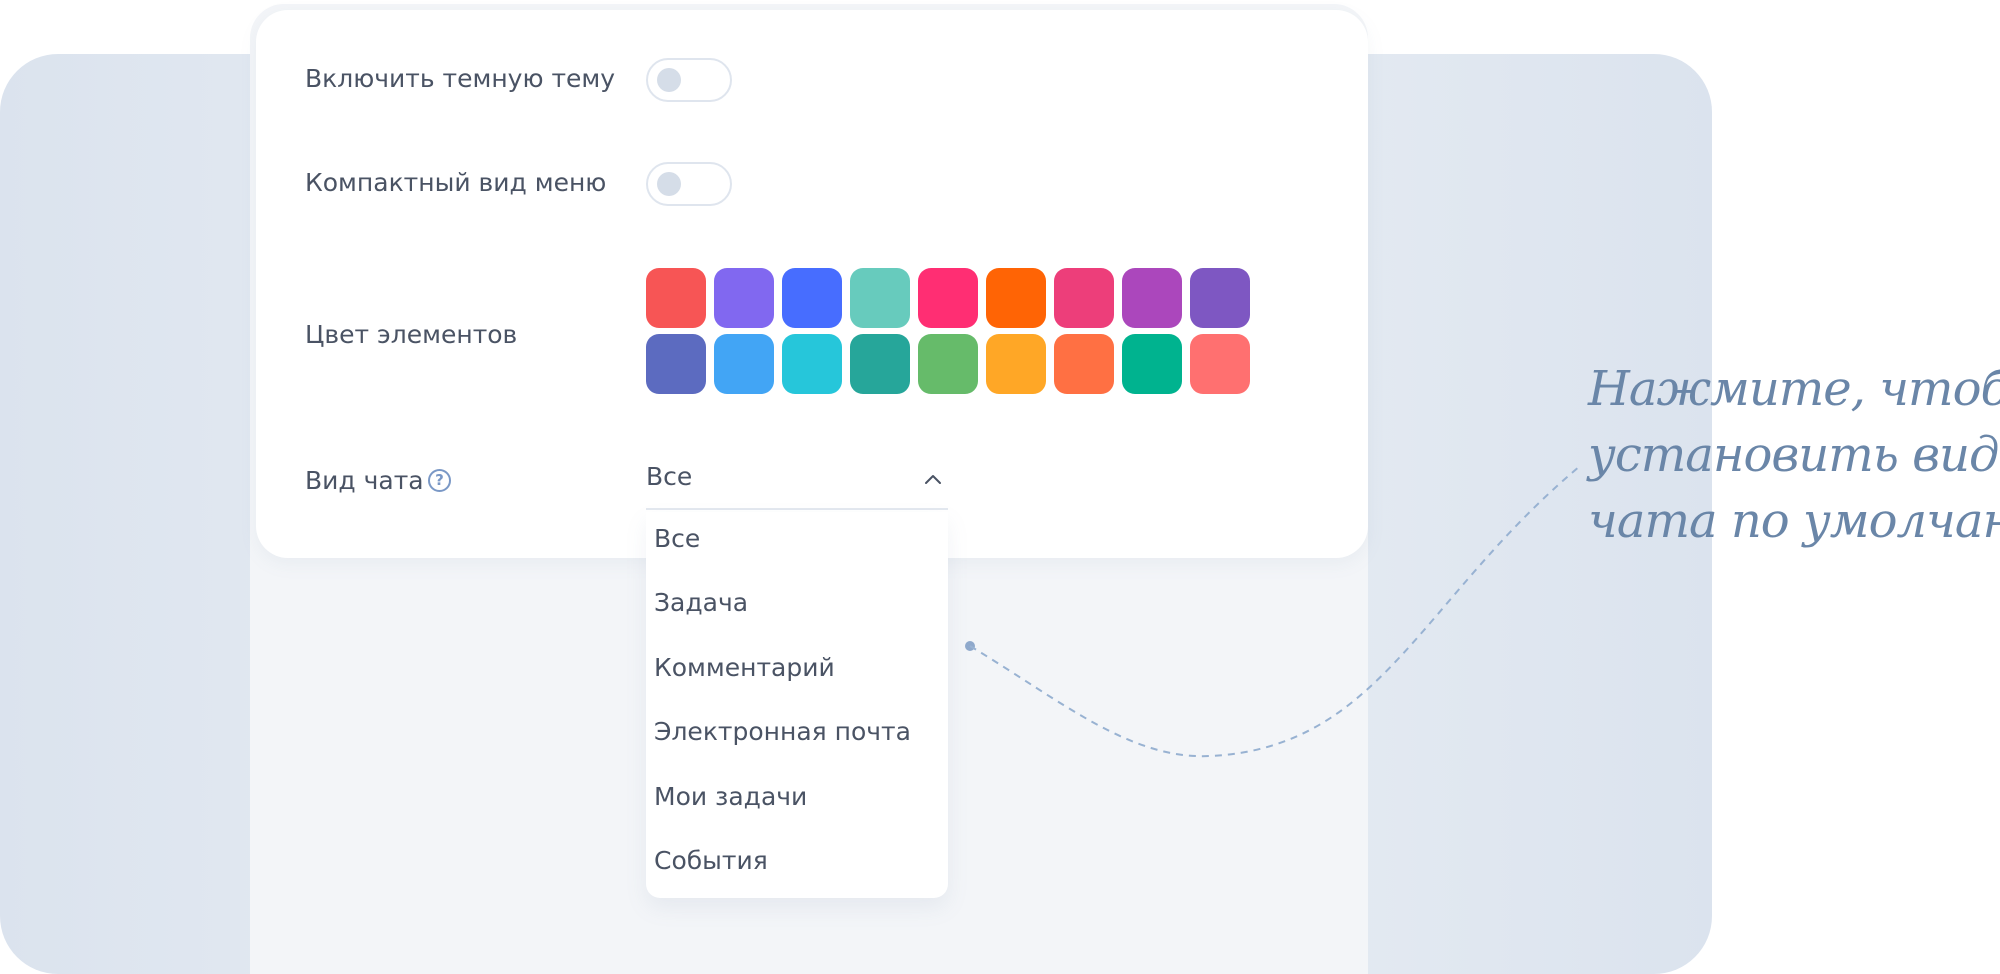 The image size is (2000, 974). Describe the element at coordinates (1794, 389) in the screenshot. I see `annotation-line: Нажмите, чтобы` at that location.